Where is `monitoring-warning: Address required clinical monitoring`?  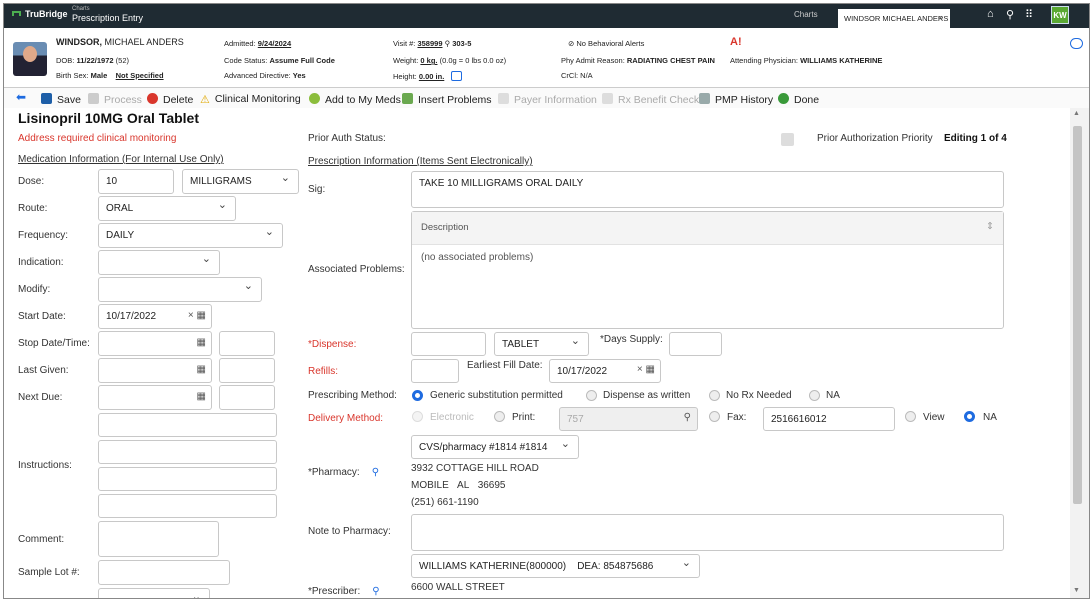
monitoring-warning: Address required clinical monitoring is located at coordinates (97, 138).